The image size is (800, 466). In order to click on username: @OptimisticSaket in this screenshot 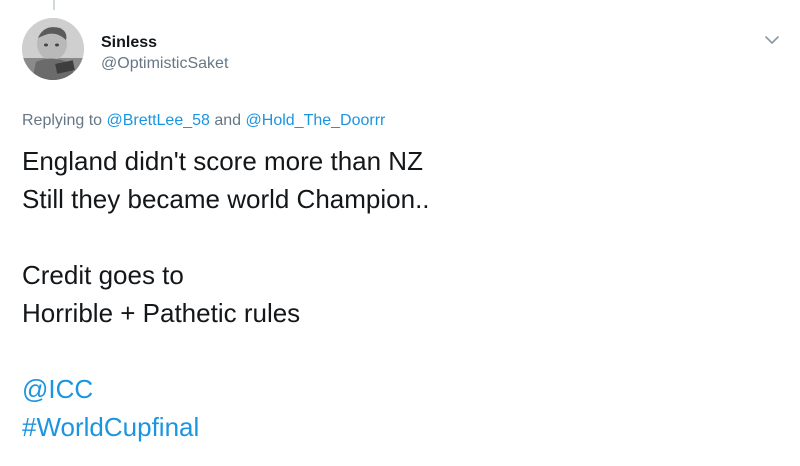, I will do `click(164, 64)`.